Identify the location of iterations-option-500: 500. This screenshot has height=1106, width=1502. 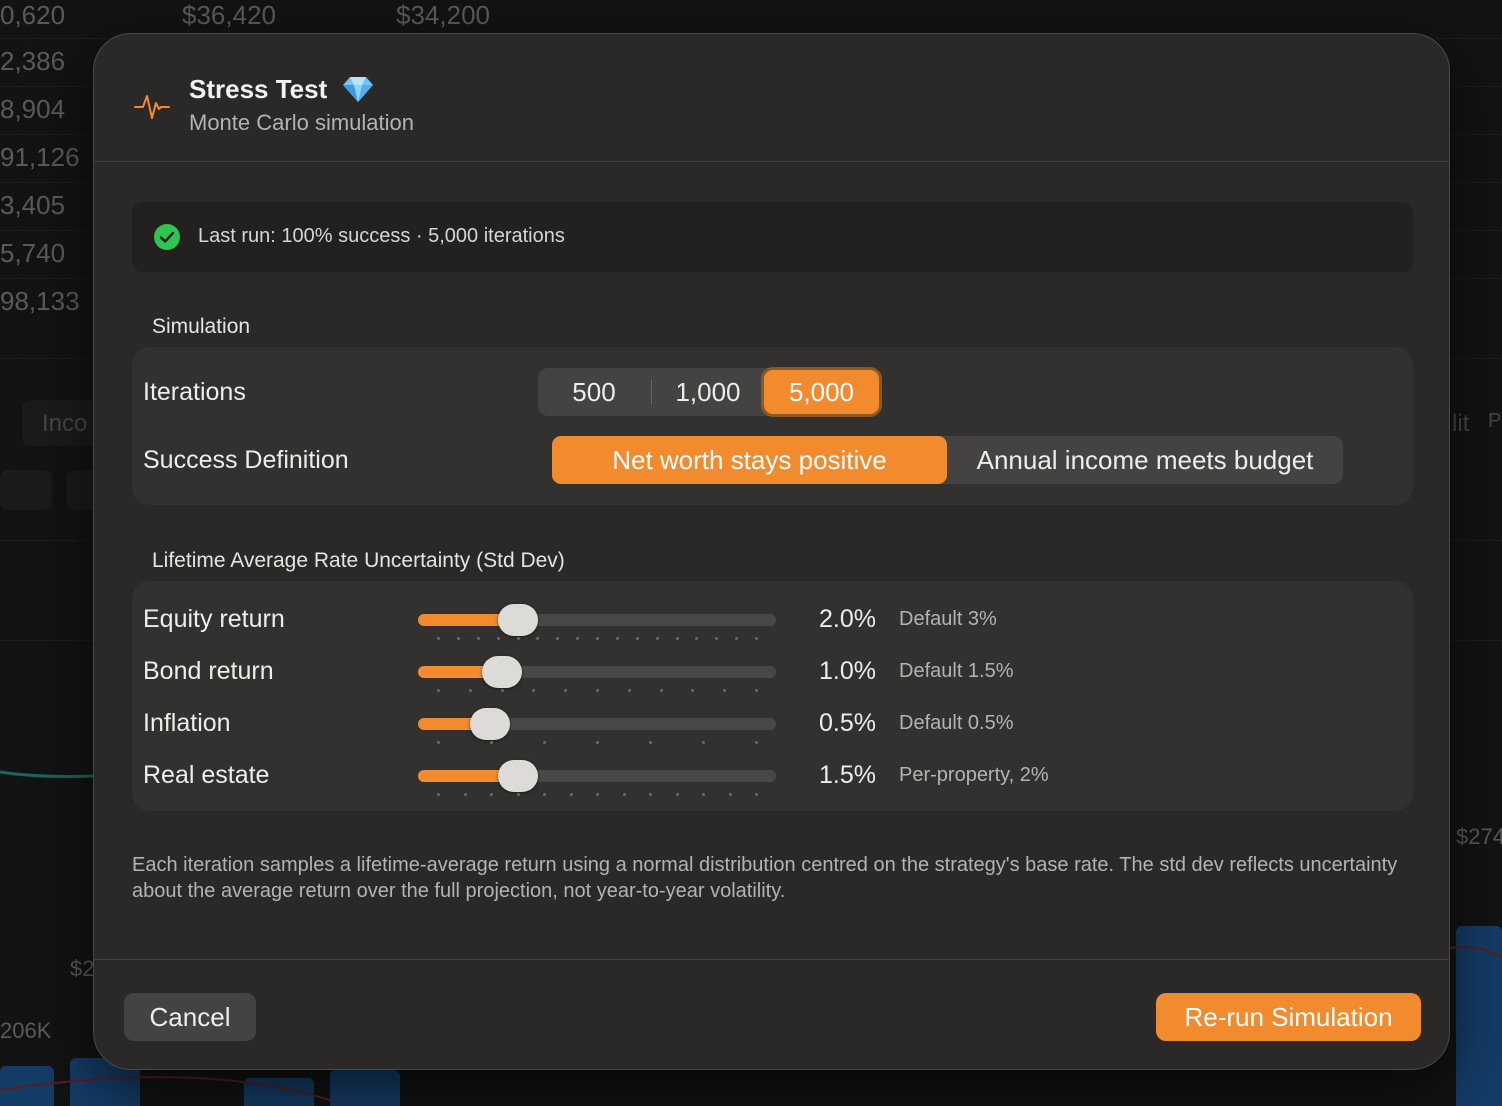
(594, 392).